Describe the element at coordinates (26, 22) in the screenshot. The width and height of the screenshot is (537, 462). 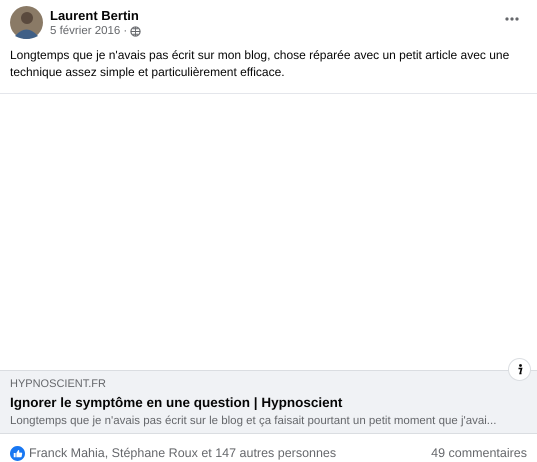
I see `avatar` at that location.